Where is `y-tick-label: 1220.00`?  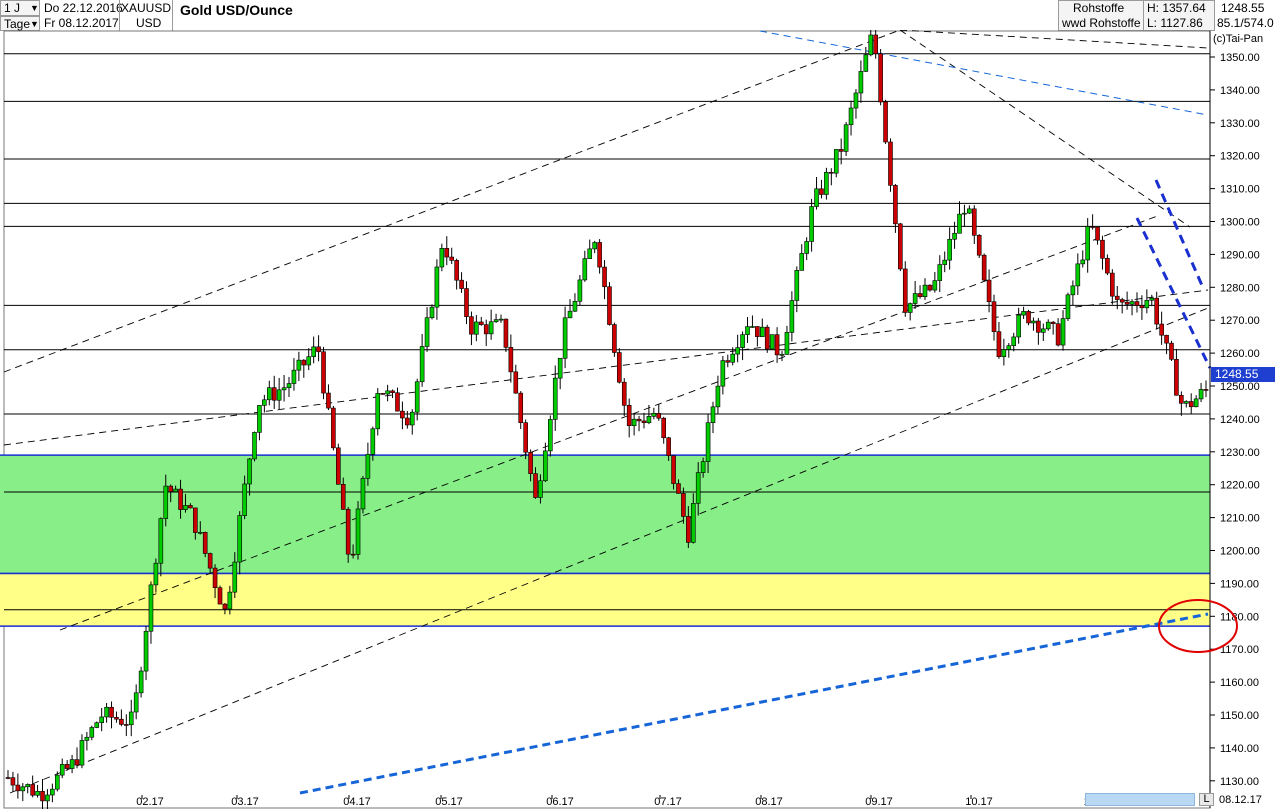
y-tick-label: 1220.00 is located at coordinates (1240, 486).